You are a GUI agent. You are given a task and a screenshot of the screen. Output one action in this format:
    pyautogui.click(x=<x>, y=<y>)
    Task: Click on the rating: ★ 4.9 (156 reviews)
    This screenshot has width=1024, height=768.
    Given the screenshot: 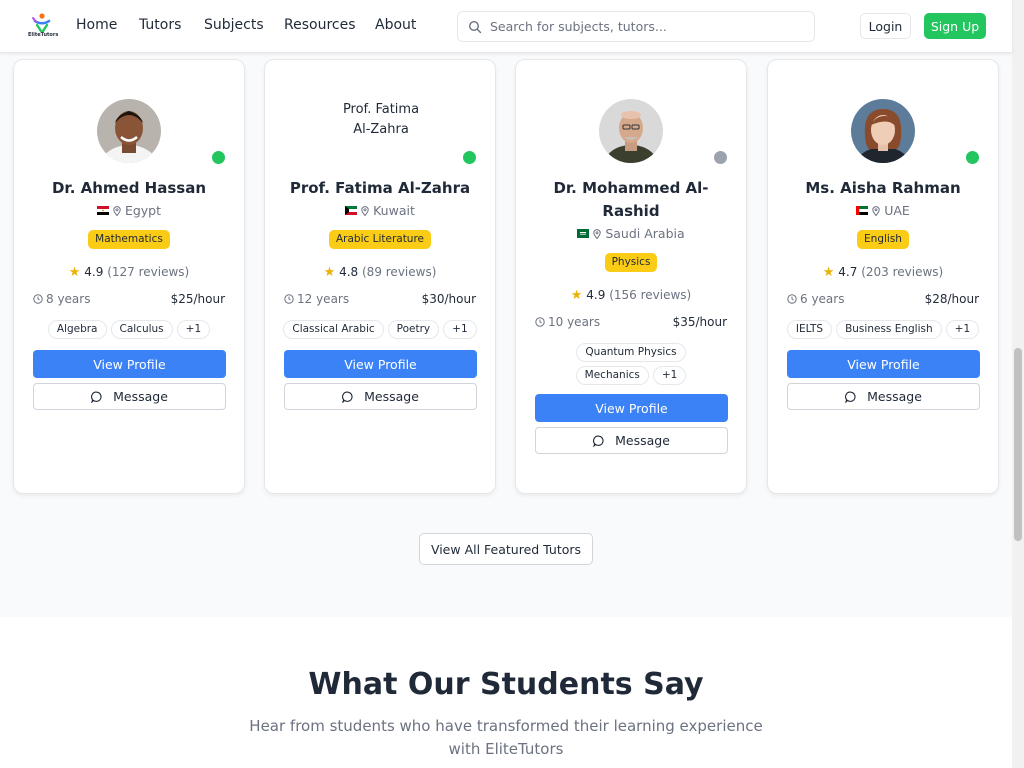 What is the action you would take?
    pyautogui.click(x=631, y=295)
    